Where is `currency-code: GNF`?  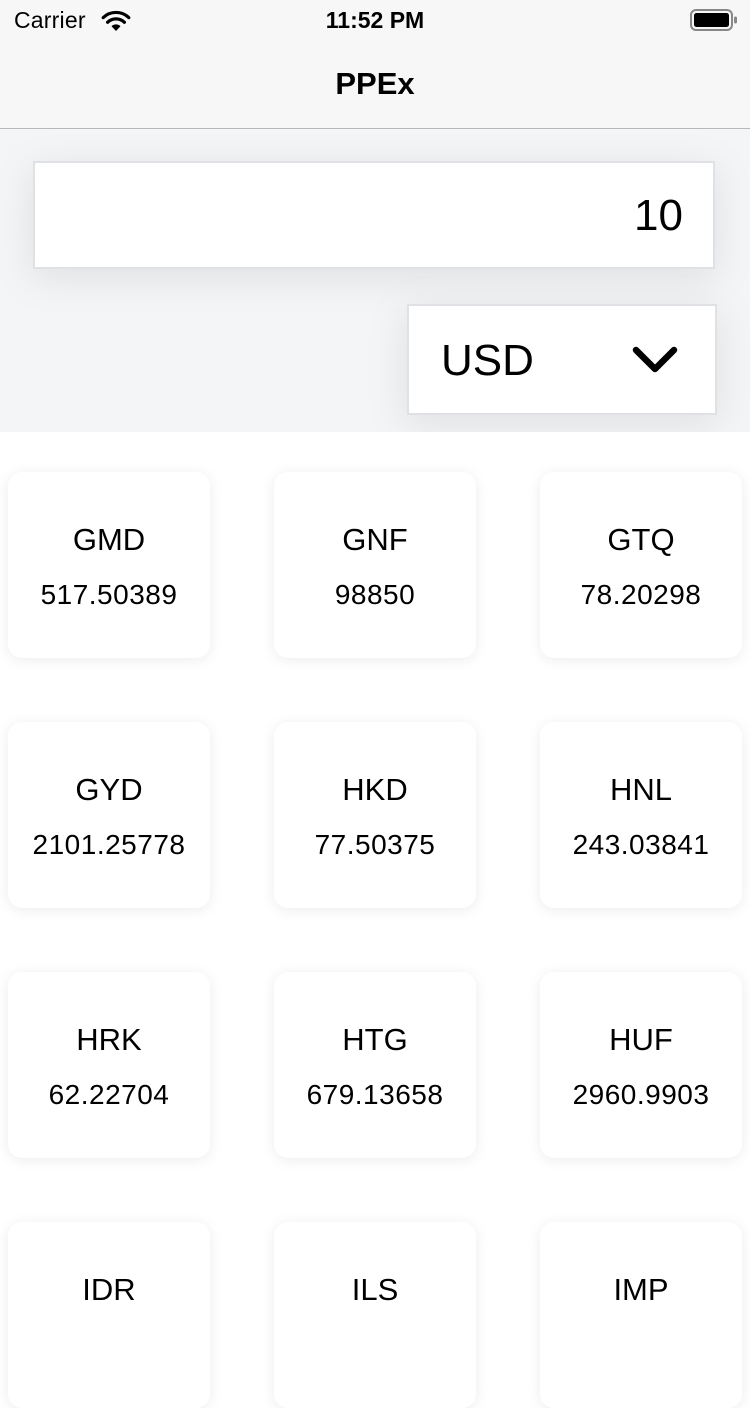 currency-code: GNF is located at coordinates (375, 539).